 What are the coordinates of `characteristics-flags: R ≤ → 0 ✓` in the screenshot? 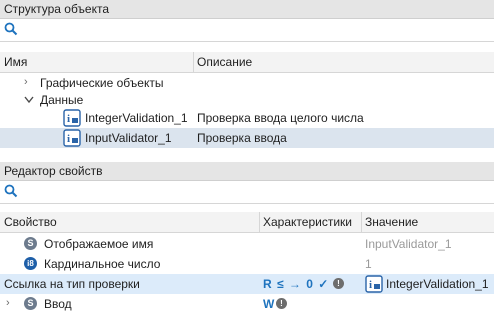 It's located at (296, 284).